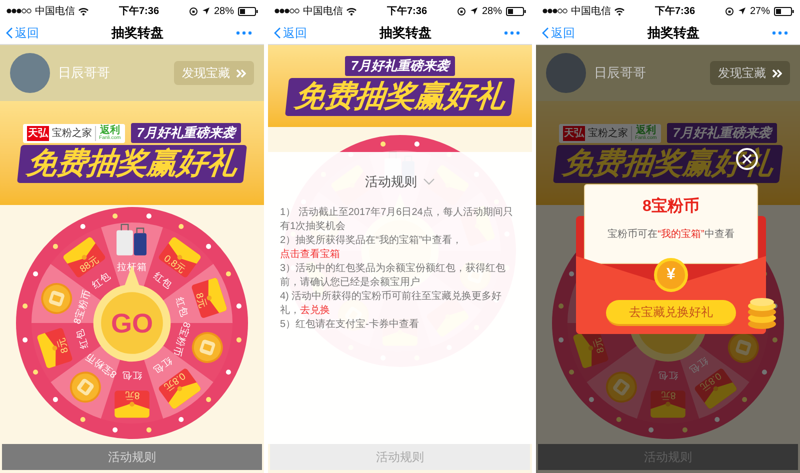  What do you see at coordinates (393, 276) in the screenshot?
I see `rule-text: 3）活动中的红包奖品为余额宝份额红包，获得红包前，请确认您已经是余额宝用户` at bounding box center [393, 276].